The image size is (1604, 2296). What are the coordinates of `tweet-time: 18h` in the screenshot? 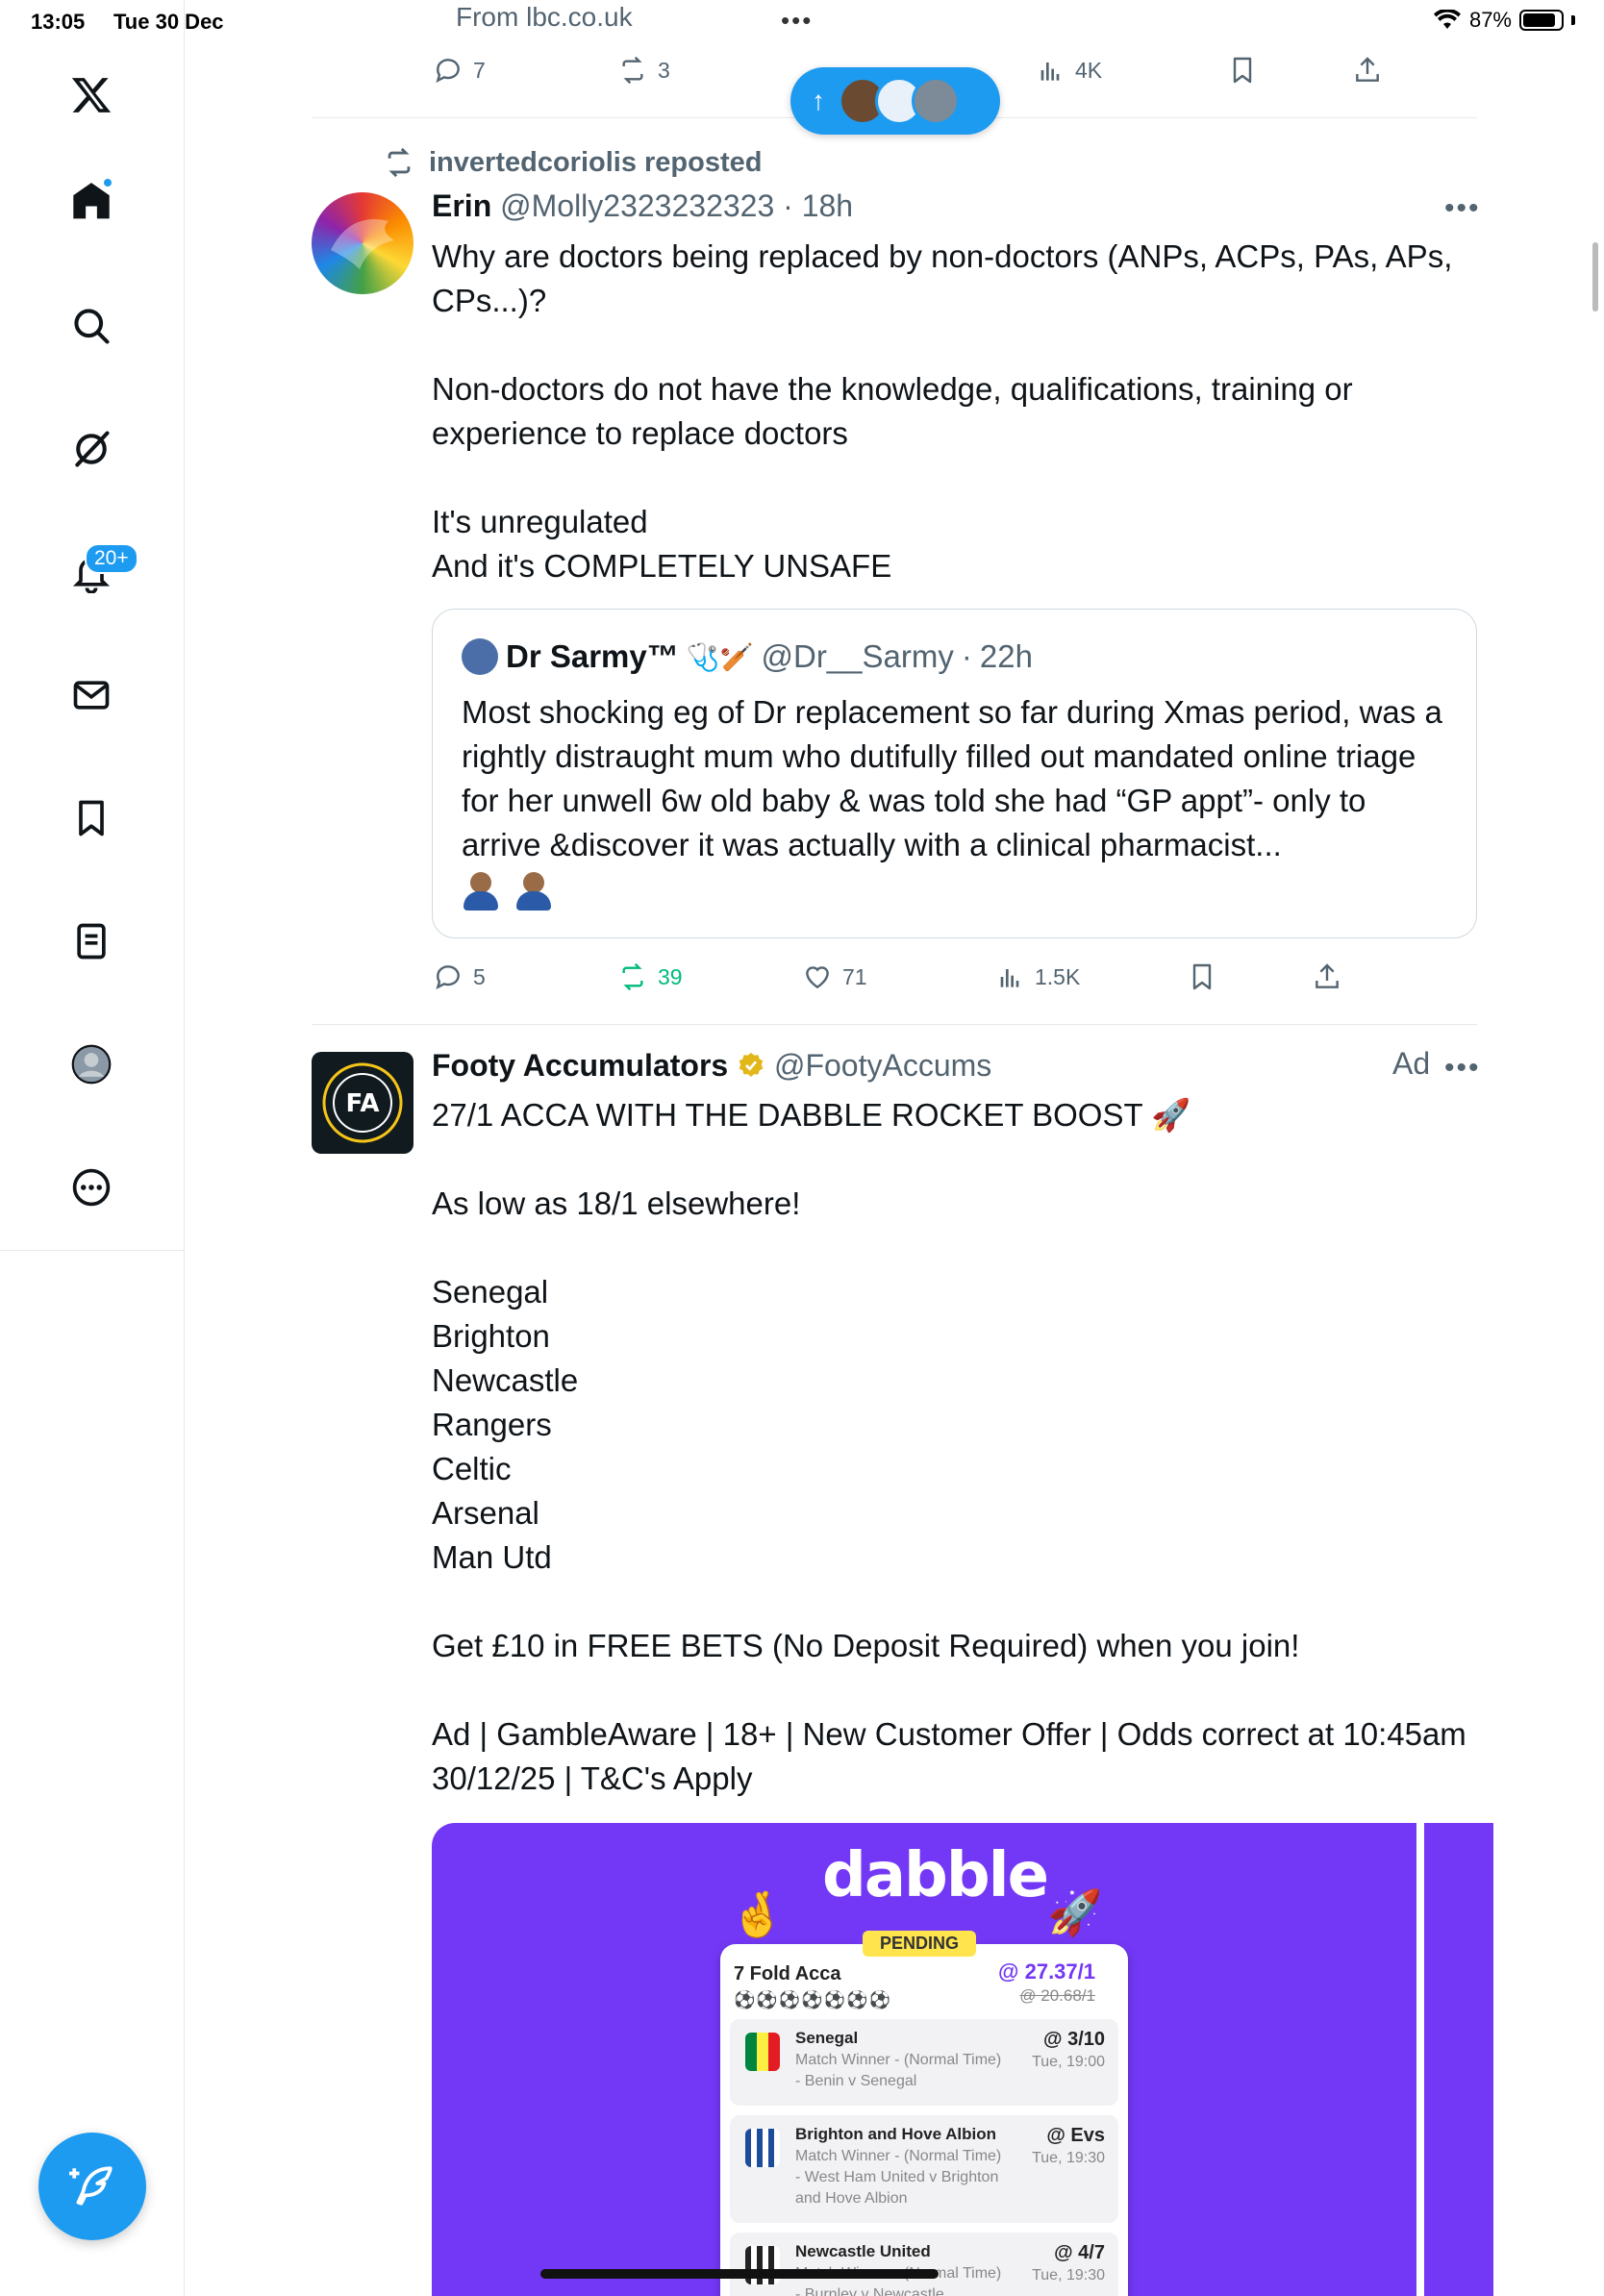 It's located at (827, 205).